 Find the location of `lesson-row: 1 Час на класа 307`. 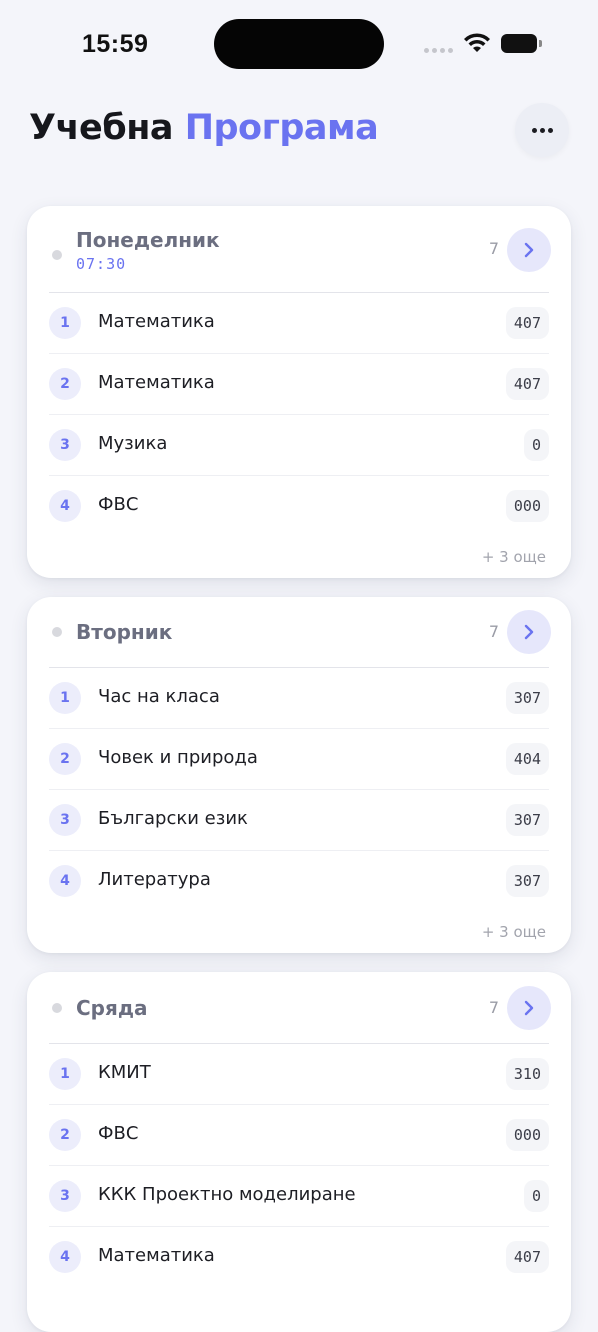

lesson-row: 1 Час на класа 307 is located at coordinates (299, 698).